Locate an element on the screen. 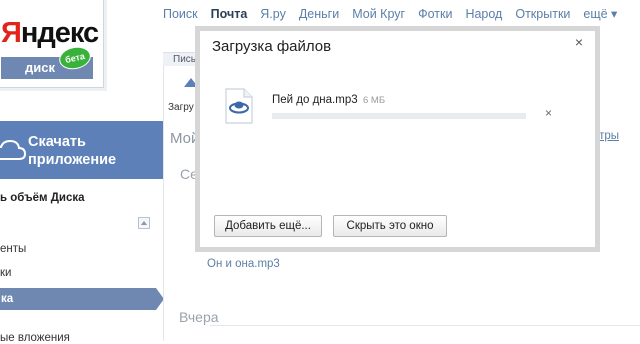 Image resolution: width=640 pixels, height=344 pixels. upload-file-size: 6 МБ is located at coordinates (374, 100).